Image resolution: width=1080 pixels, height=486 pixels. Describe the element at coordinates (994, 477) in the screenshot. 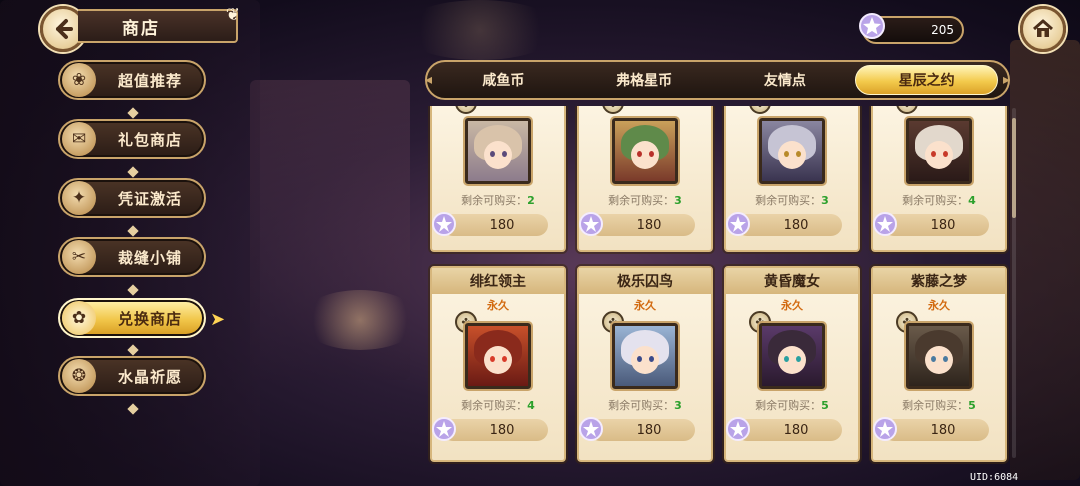

I see `user-id: UID:6084` at that location.